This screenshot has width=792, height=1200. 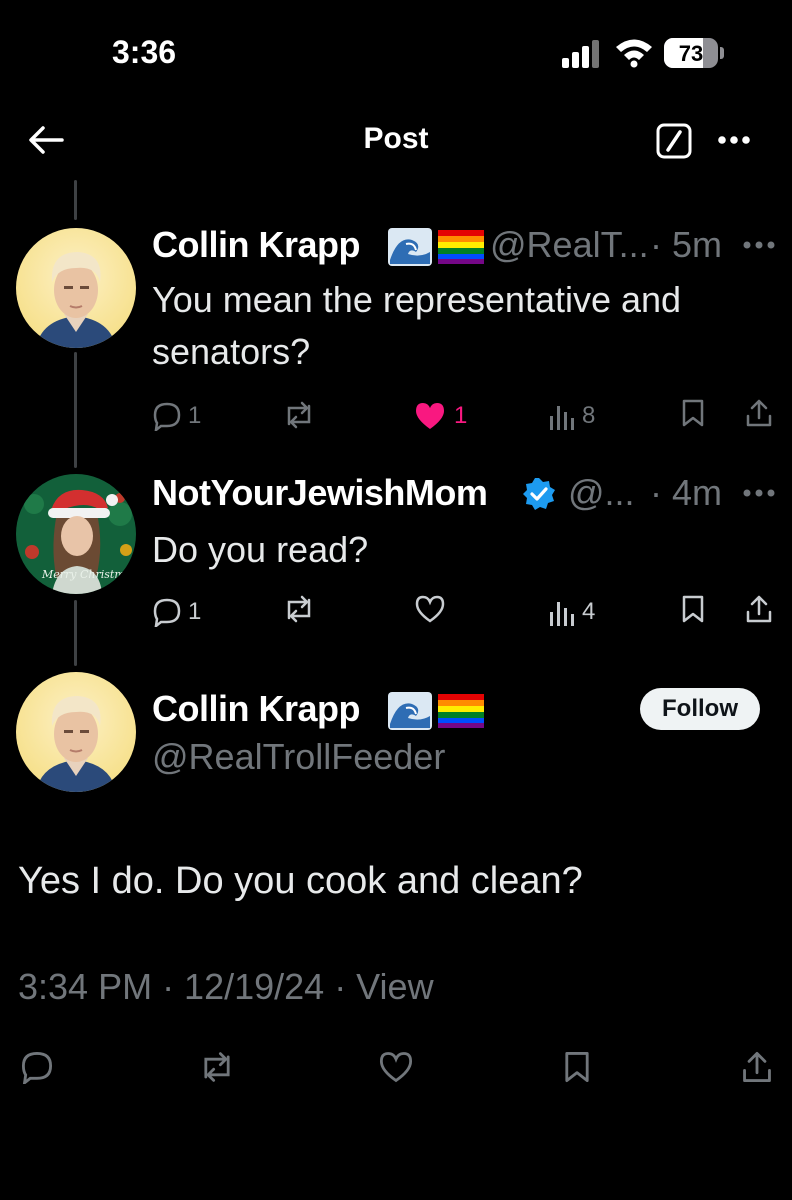 I want to click on battery-percent: 73, so click(x=691, y=53).